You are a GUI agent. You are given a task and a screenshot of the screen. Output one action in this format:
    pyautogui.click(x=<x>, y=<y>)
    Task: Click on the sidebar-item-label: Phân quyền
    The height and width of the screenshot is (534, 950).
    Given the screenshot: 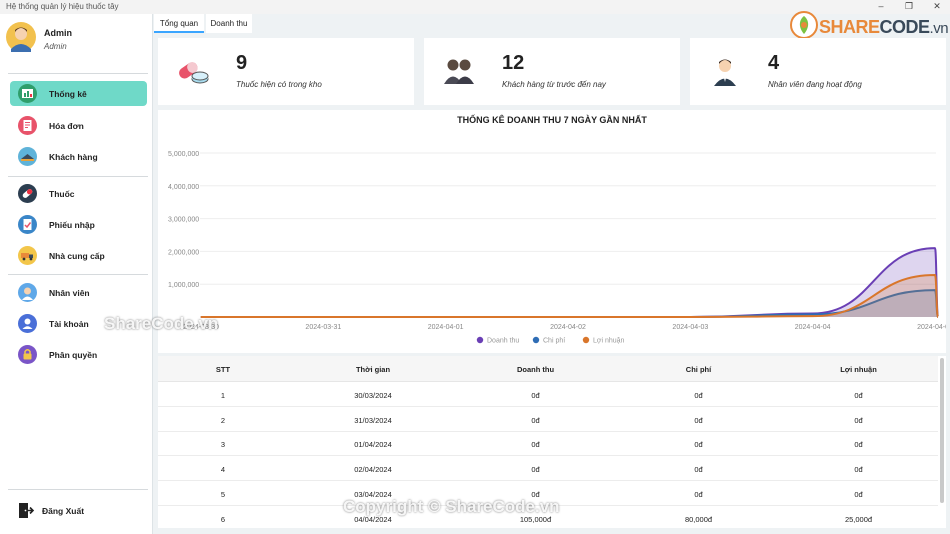 What is the action you would take?
    pyautogui.click(x=73, y=355)
    